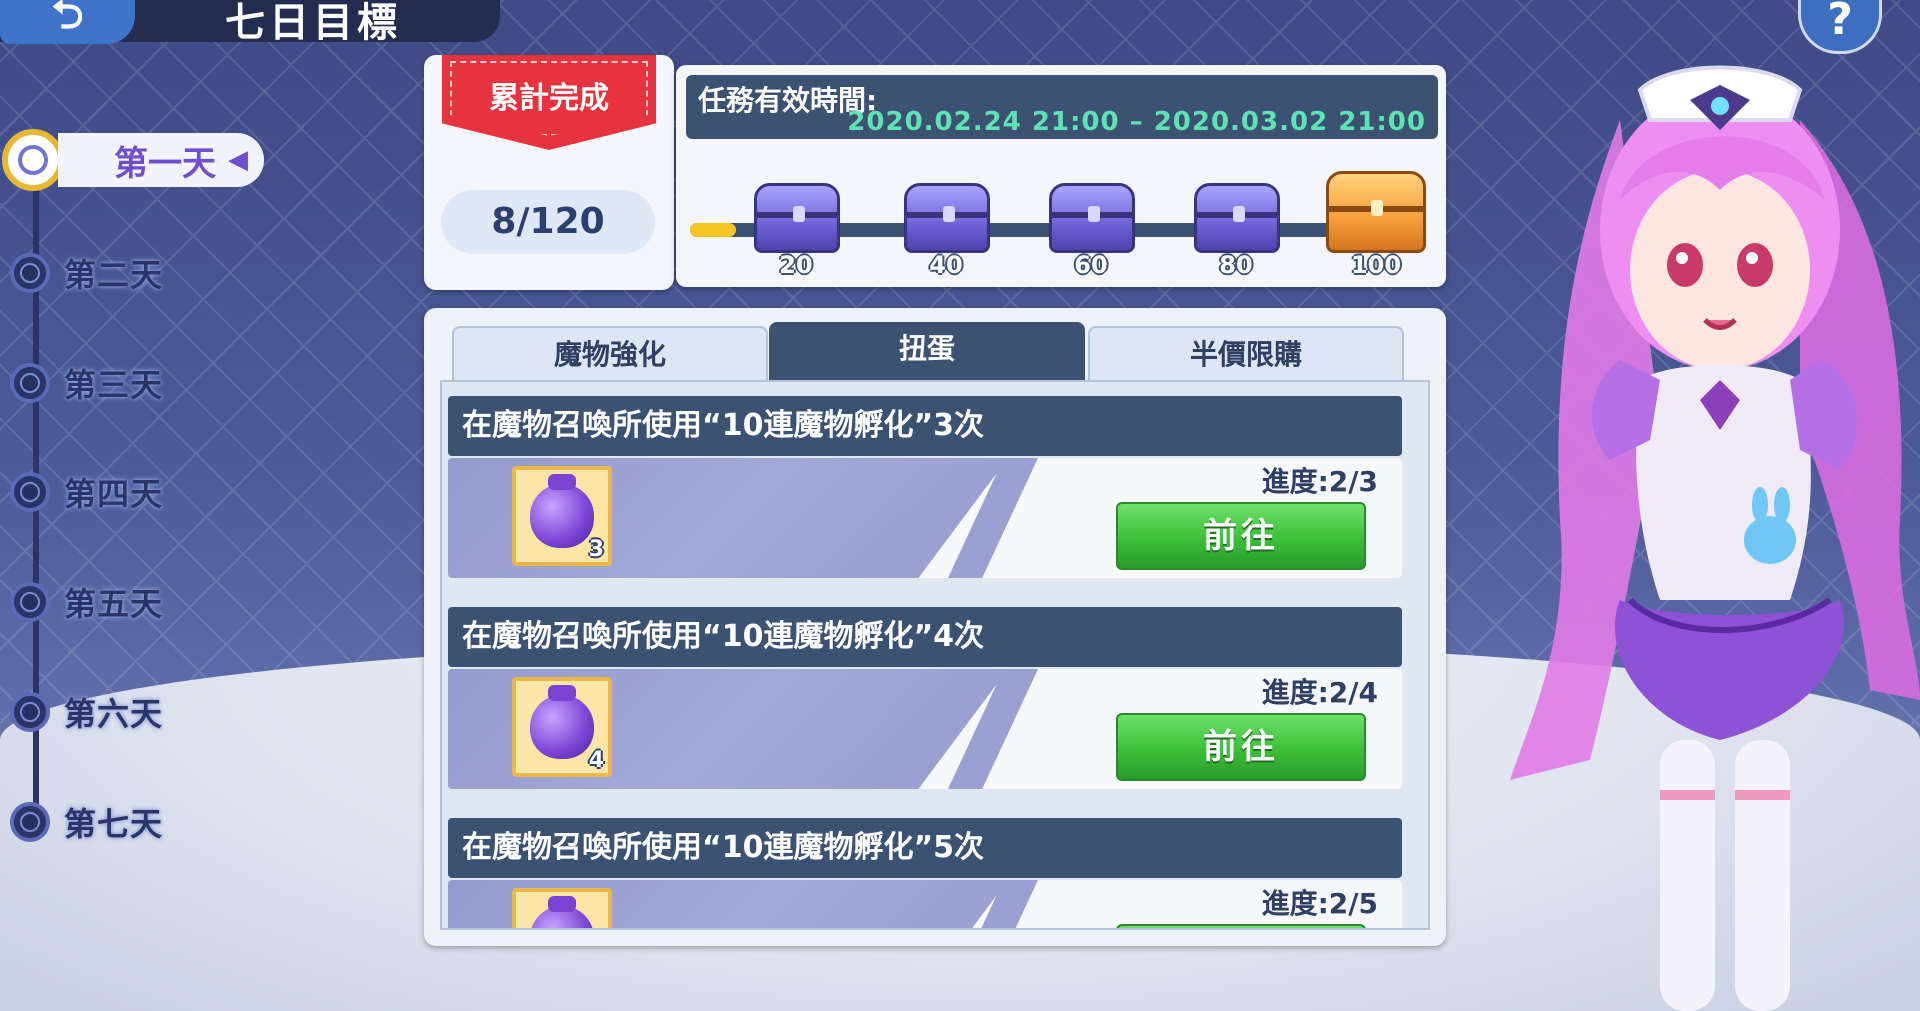  Describe the element at coordinates (713, 230) in the screenshot. I see `milestone-track-fill` at that location.